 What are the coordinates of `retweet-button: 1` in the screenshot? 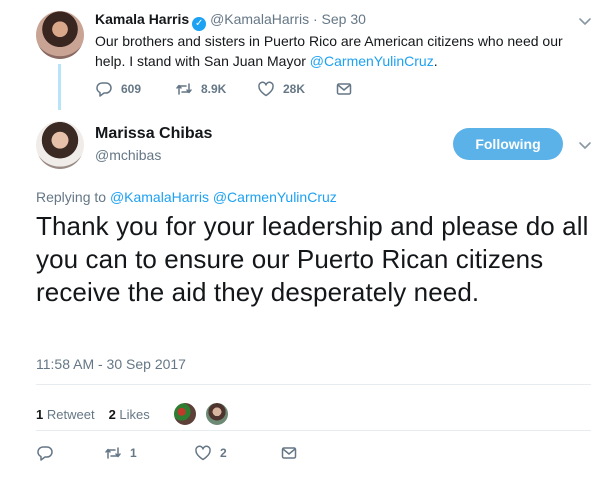 It's located at (149, 453).